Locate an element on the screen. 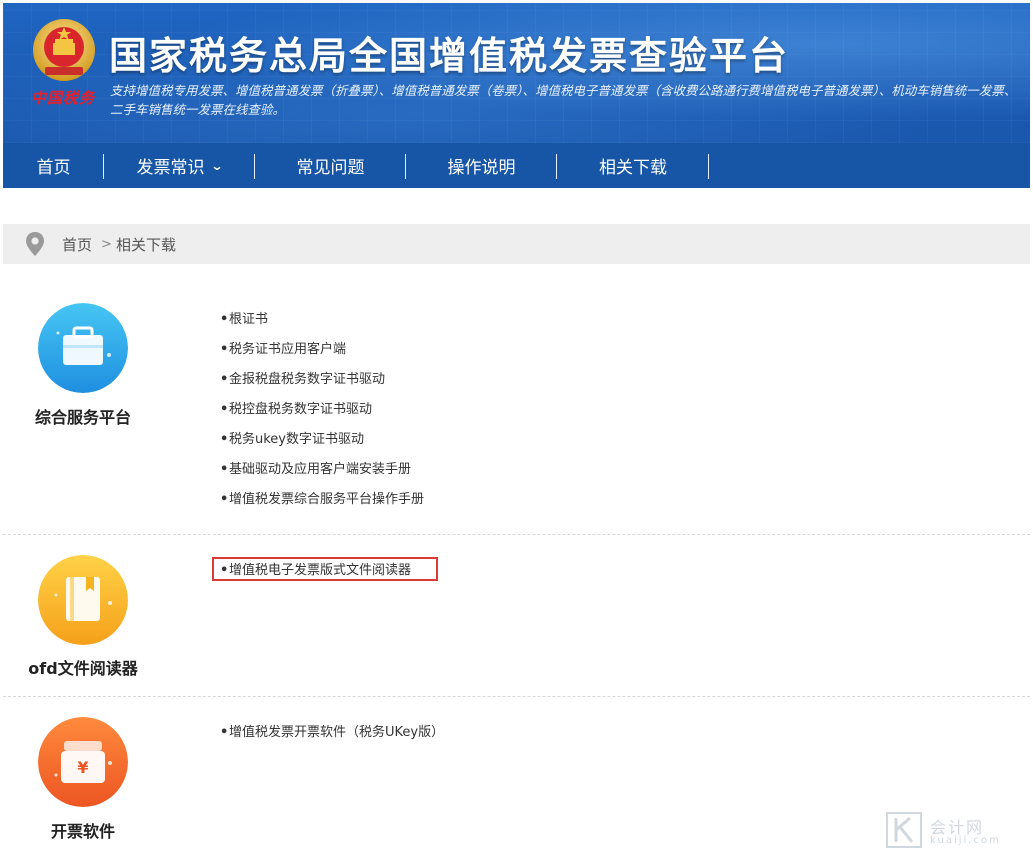  nav-item-label: 相关下载 is located at coordinates (633, 168).